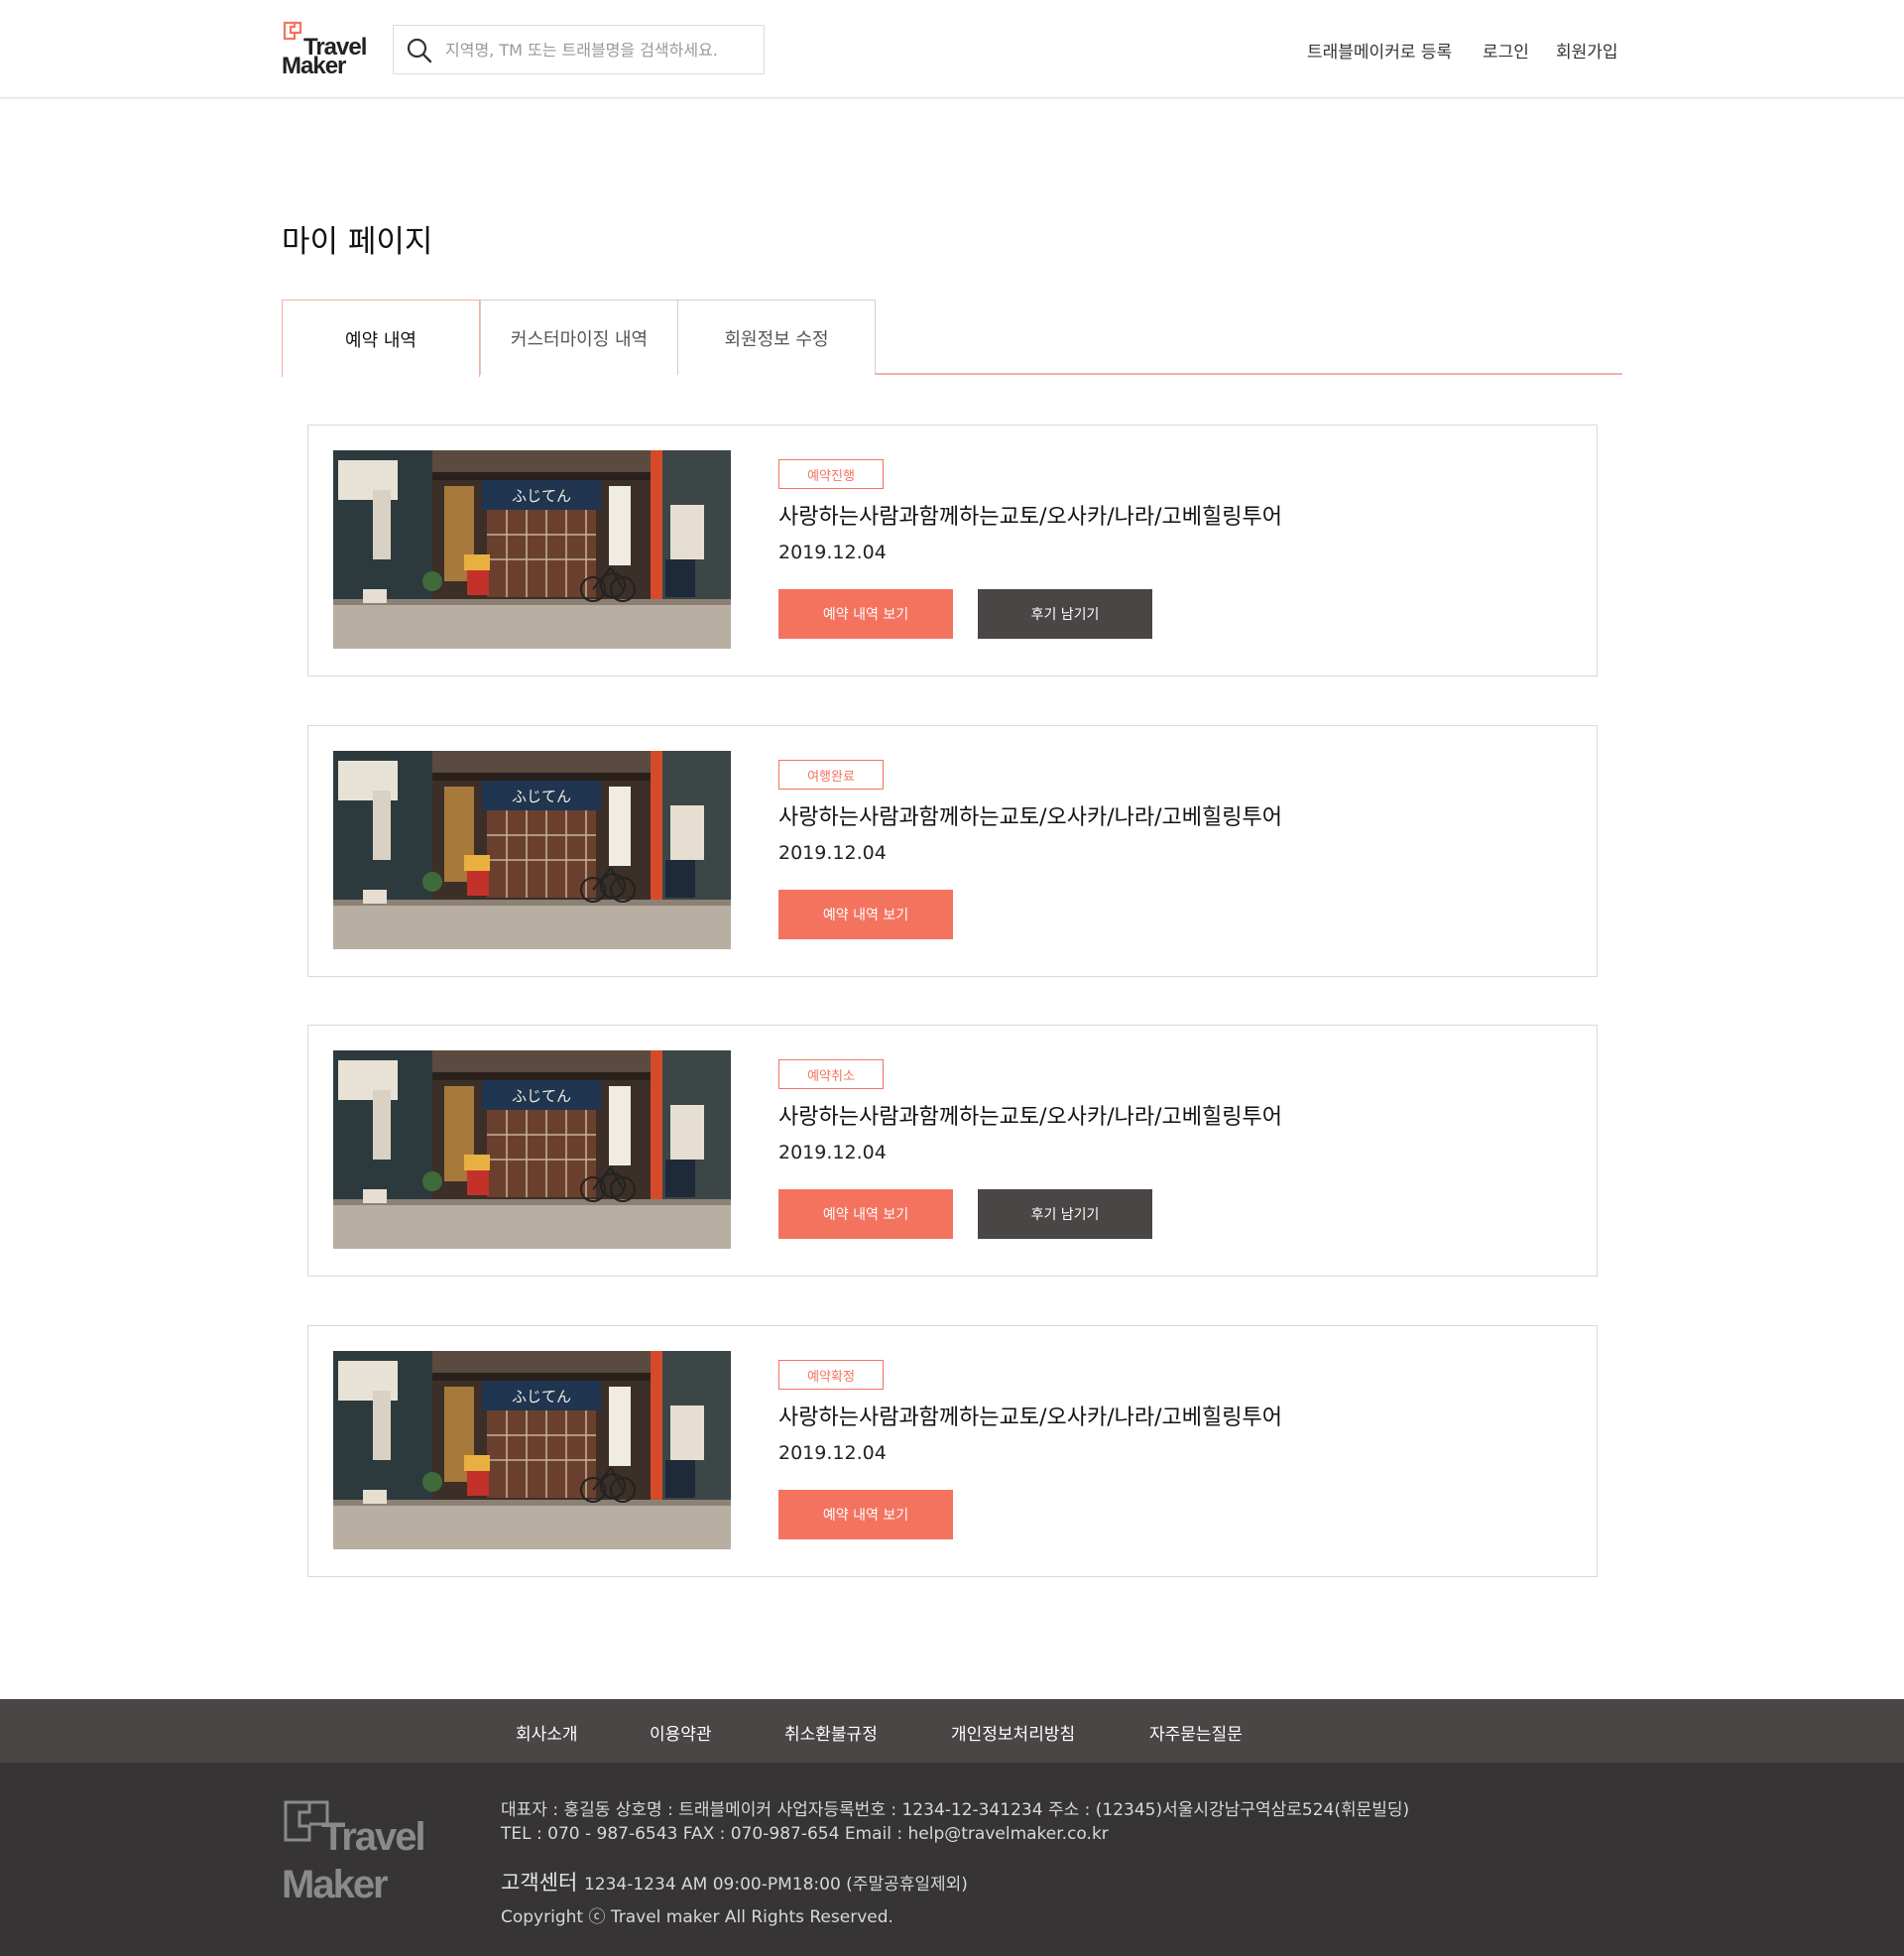  Describe the element at coordinates (1587, 50) in the screenshot. I see `nav-signup-link: 회원가입` at that location.